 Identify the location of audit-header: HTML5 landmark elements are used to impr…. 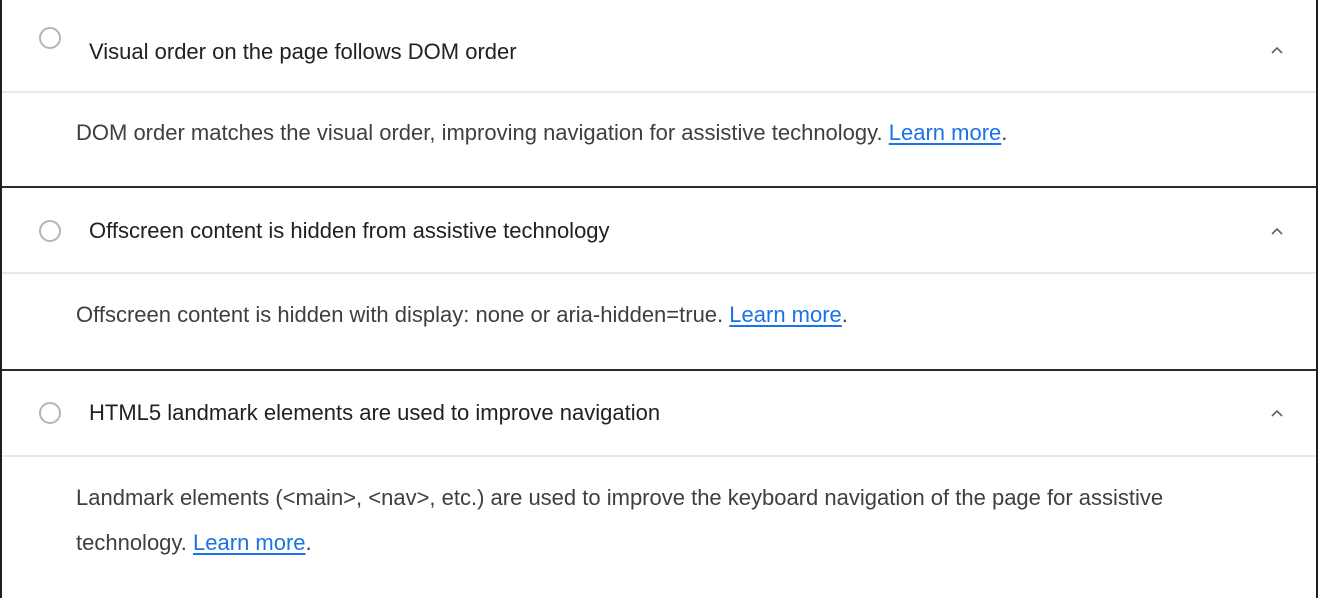
(659, 414).